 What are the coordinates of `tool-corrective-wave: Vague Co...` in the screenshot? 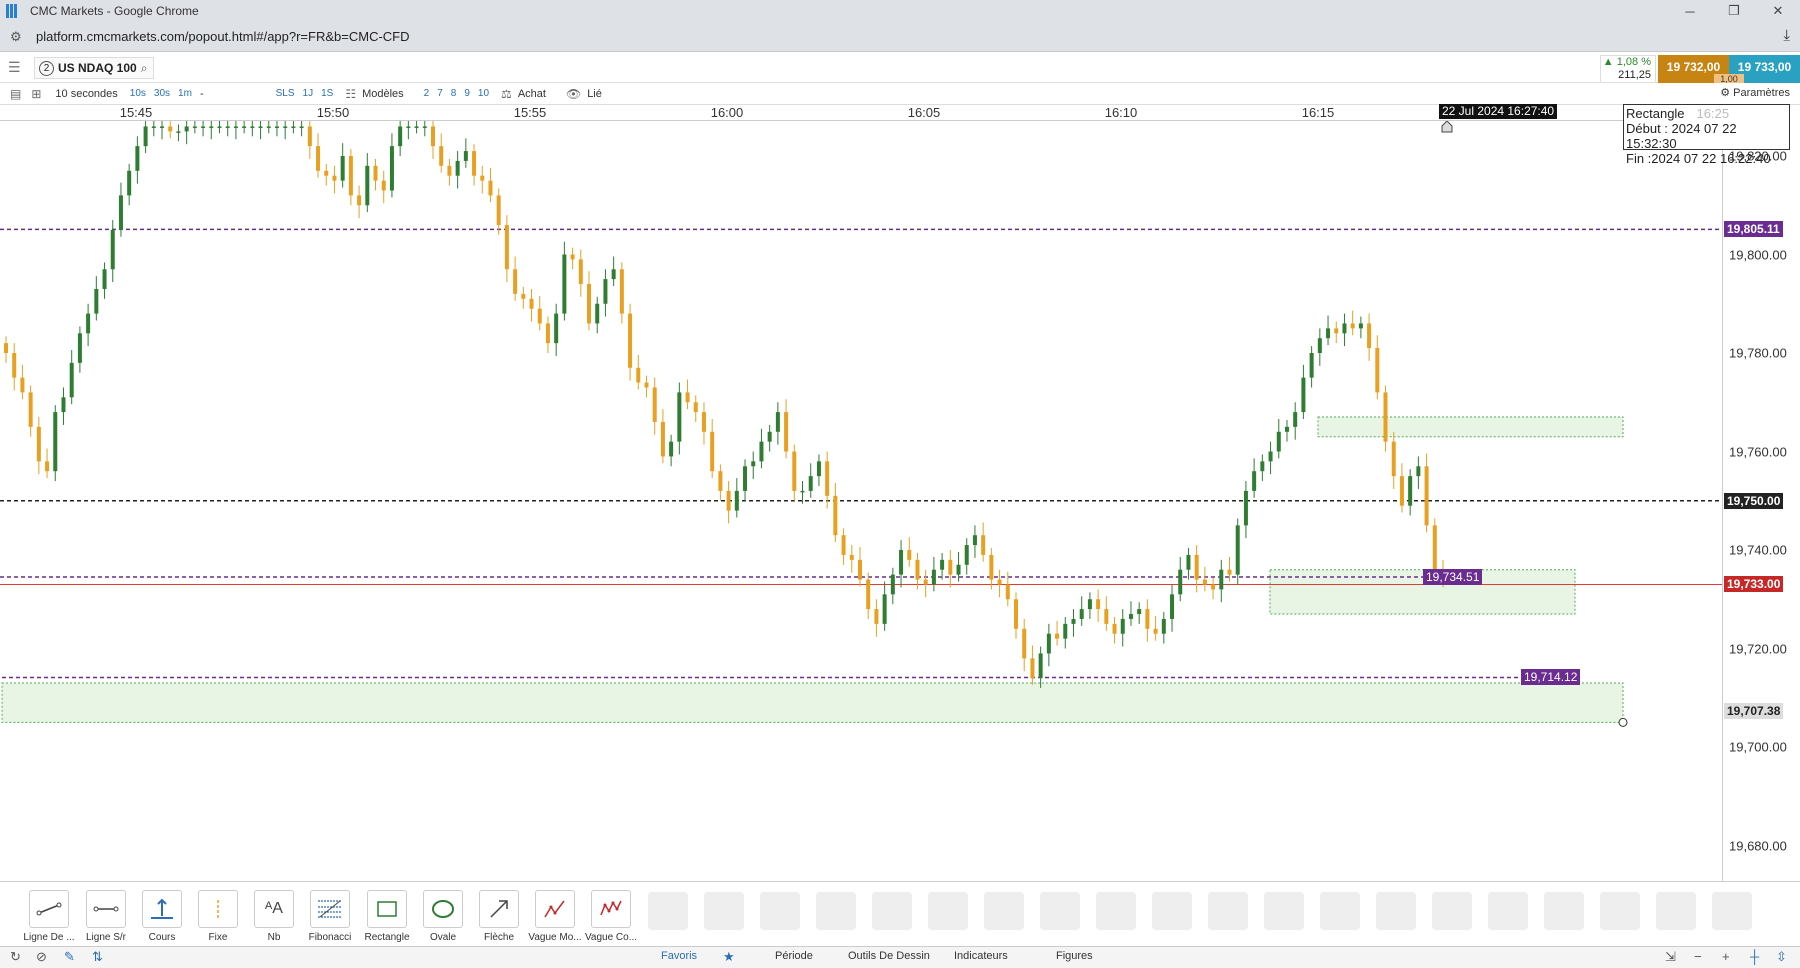 It's located at (611, 916).